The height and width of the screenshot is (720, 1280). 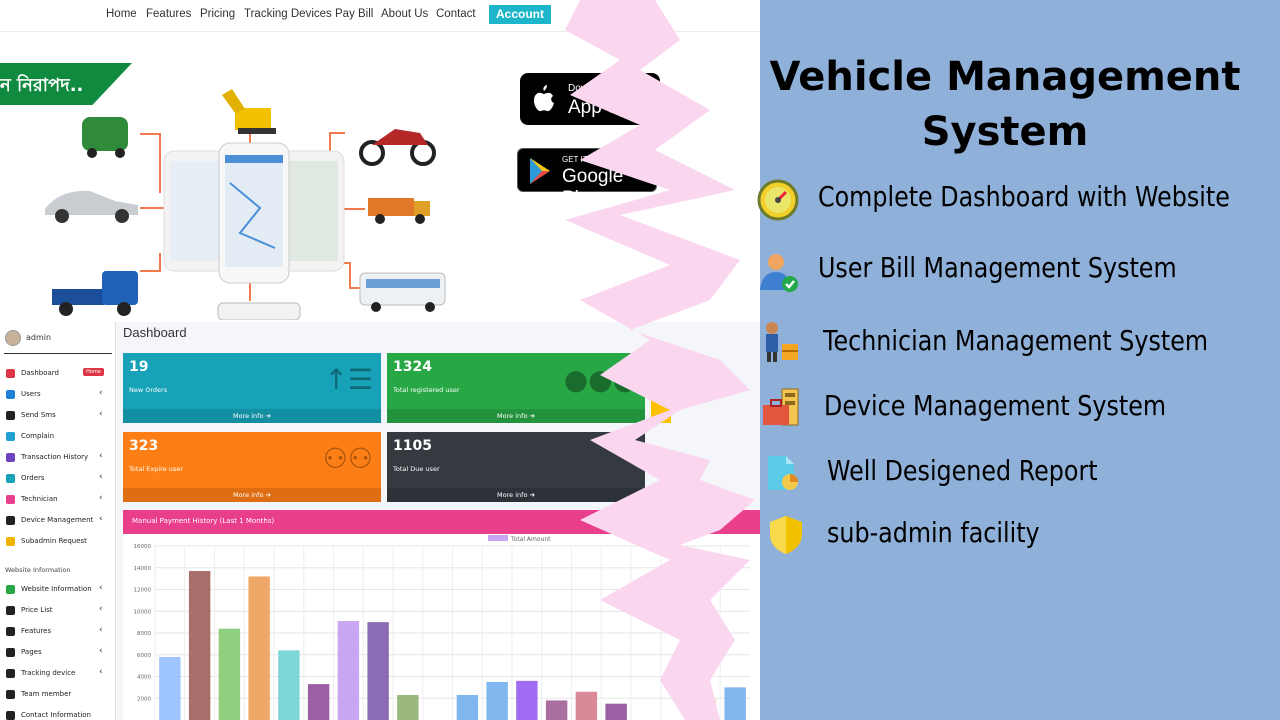 What do you see at coordinates (168, 14) in the screenshot?
I see `nav-features: Features` at bounding box center [168, 14].